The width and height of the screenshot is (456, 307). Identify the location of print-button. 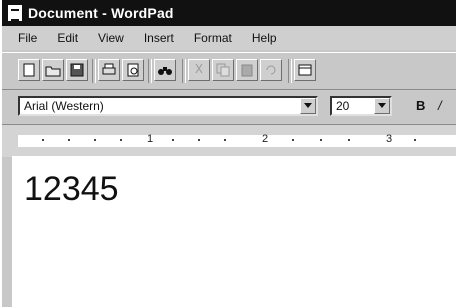
(109, 70).